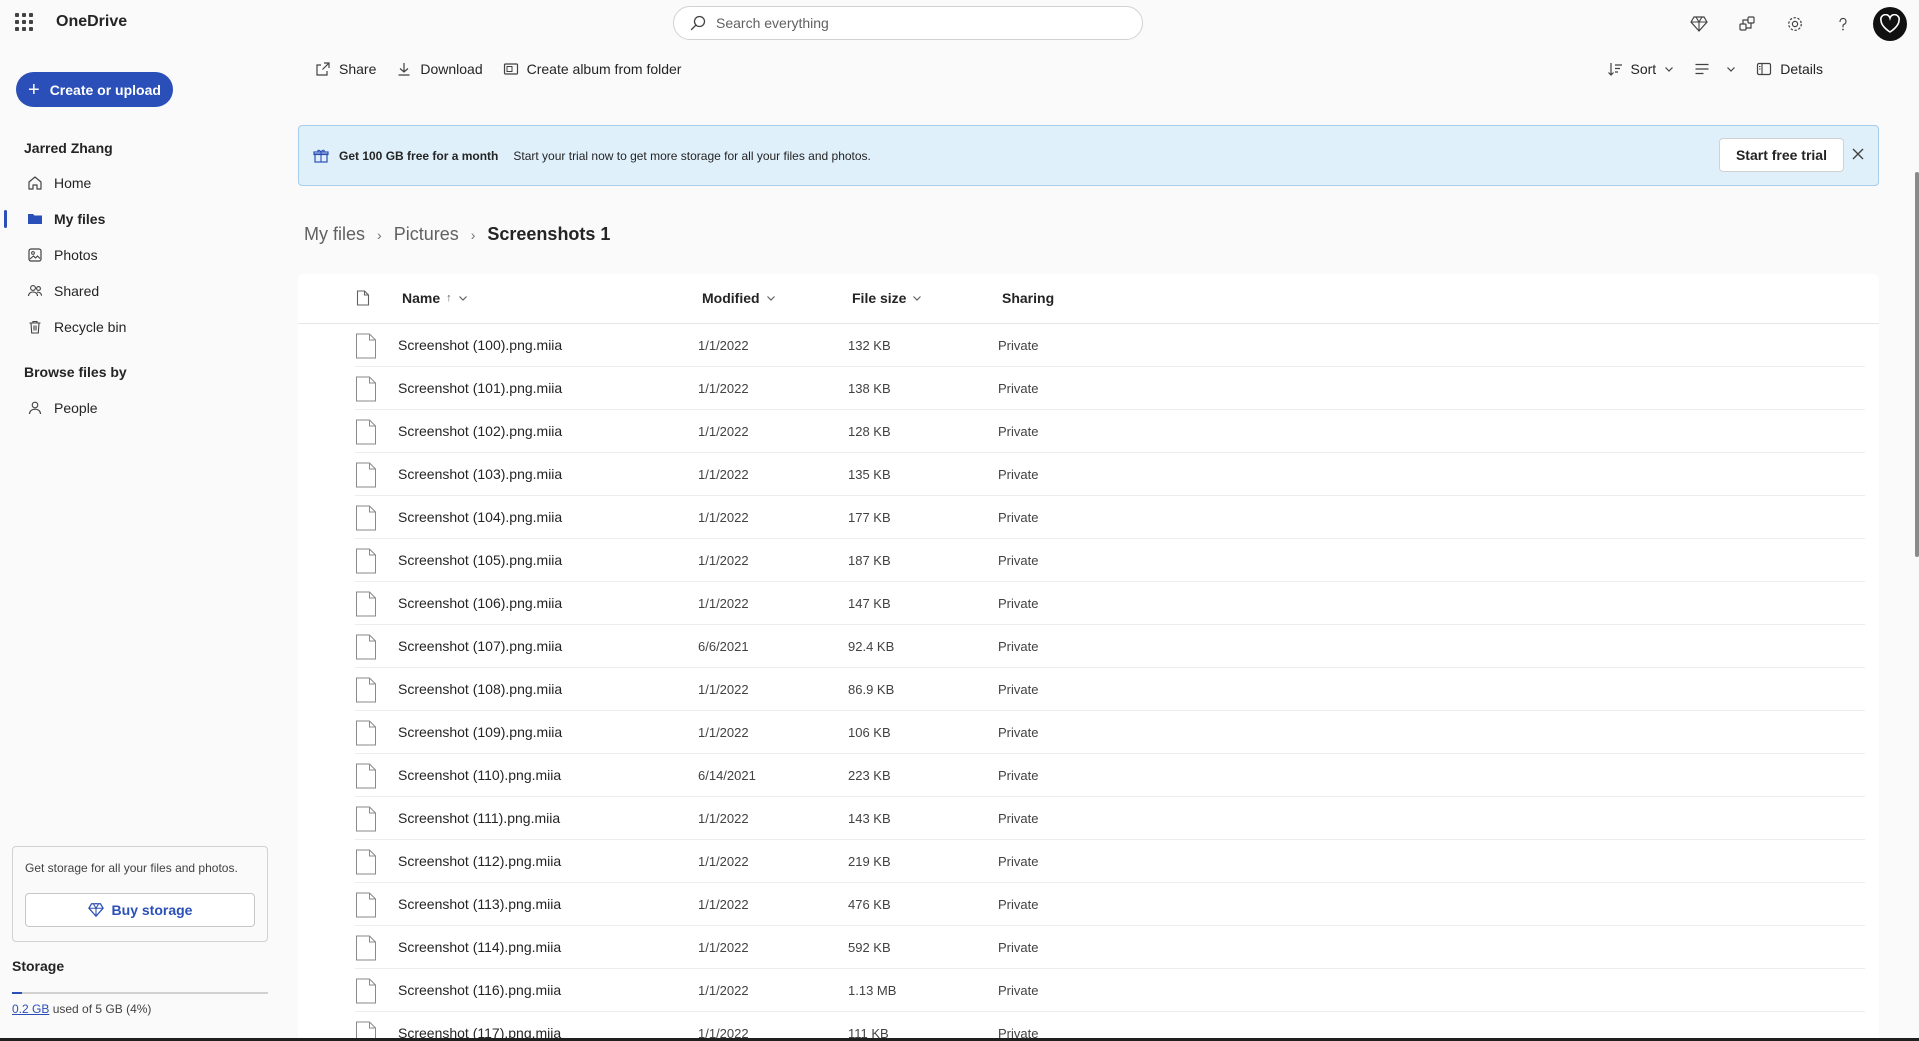 Image resolution: width=1919 pixels, height=1041 pixels. I want to click on storage-used-link: 0.2 GB, so click(30, 1009).